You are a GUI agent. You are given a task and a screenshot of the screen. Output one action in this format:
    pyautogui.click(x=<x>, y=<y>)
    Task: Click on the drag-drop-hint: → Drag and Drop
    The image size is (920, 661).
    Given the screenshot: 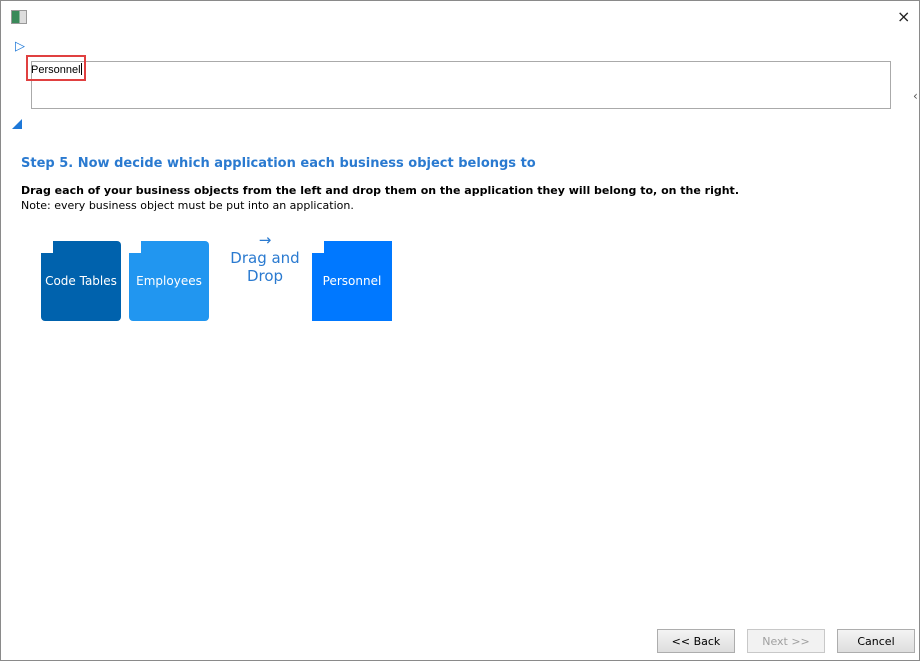 What is the action you would take?
    pyautogui.click(x=265, y=258)
    